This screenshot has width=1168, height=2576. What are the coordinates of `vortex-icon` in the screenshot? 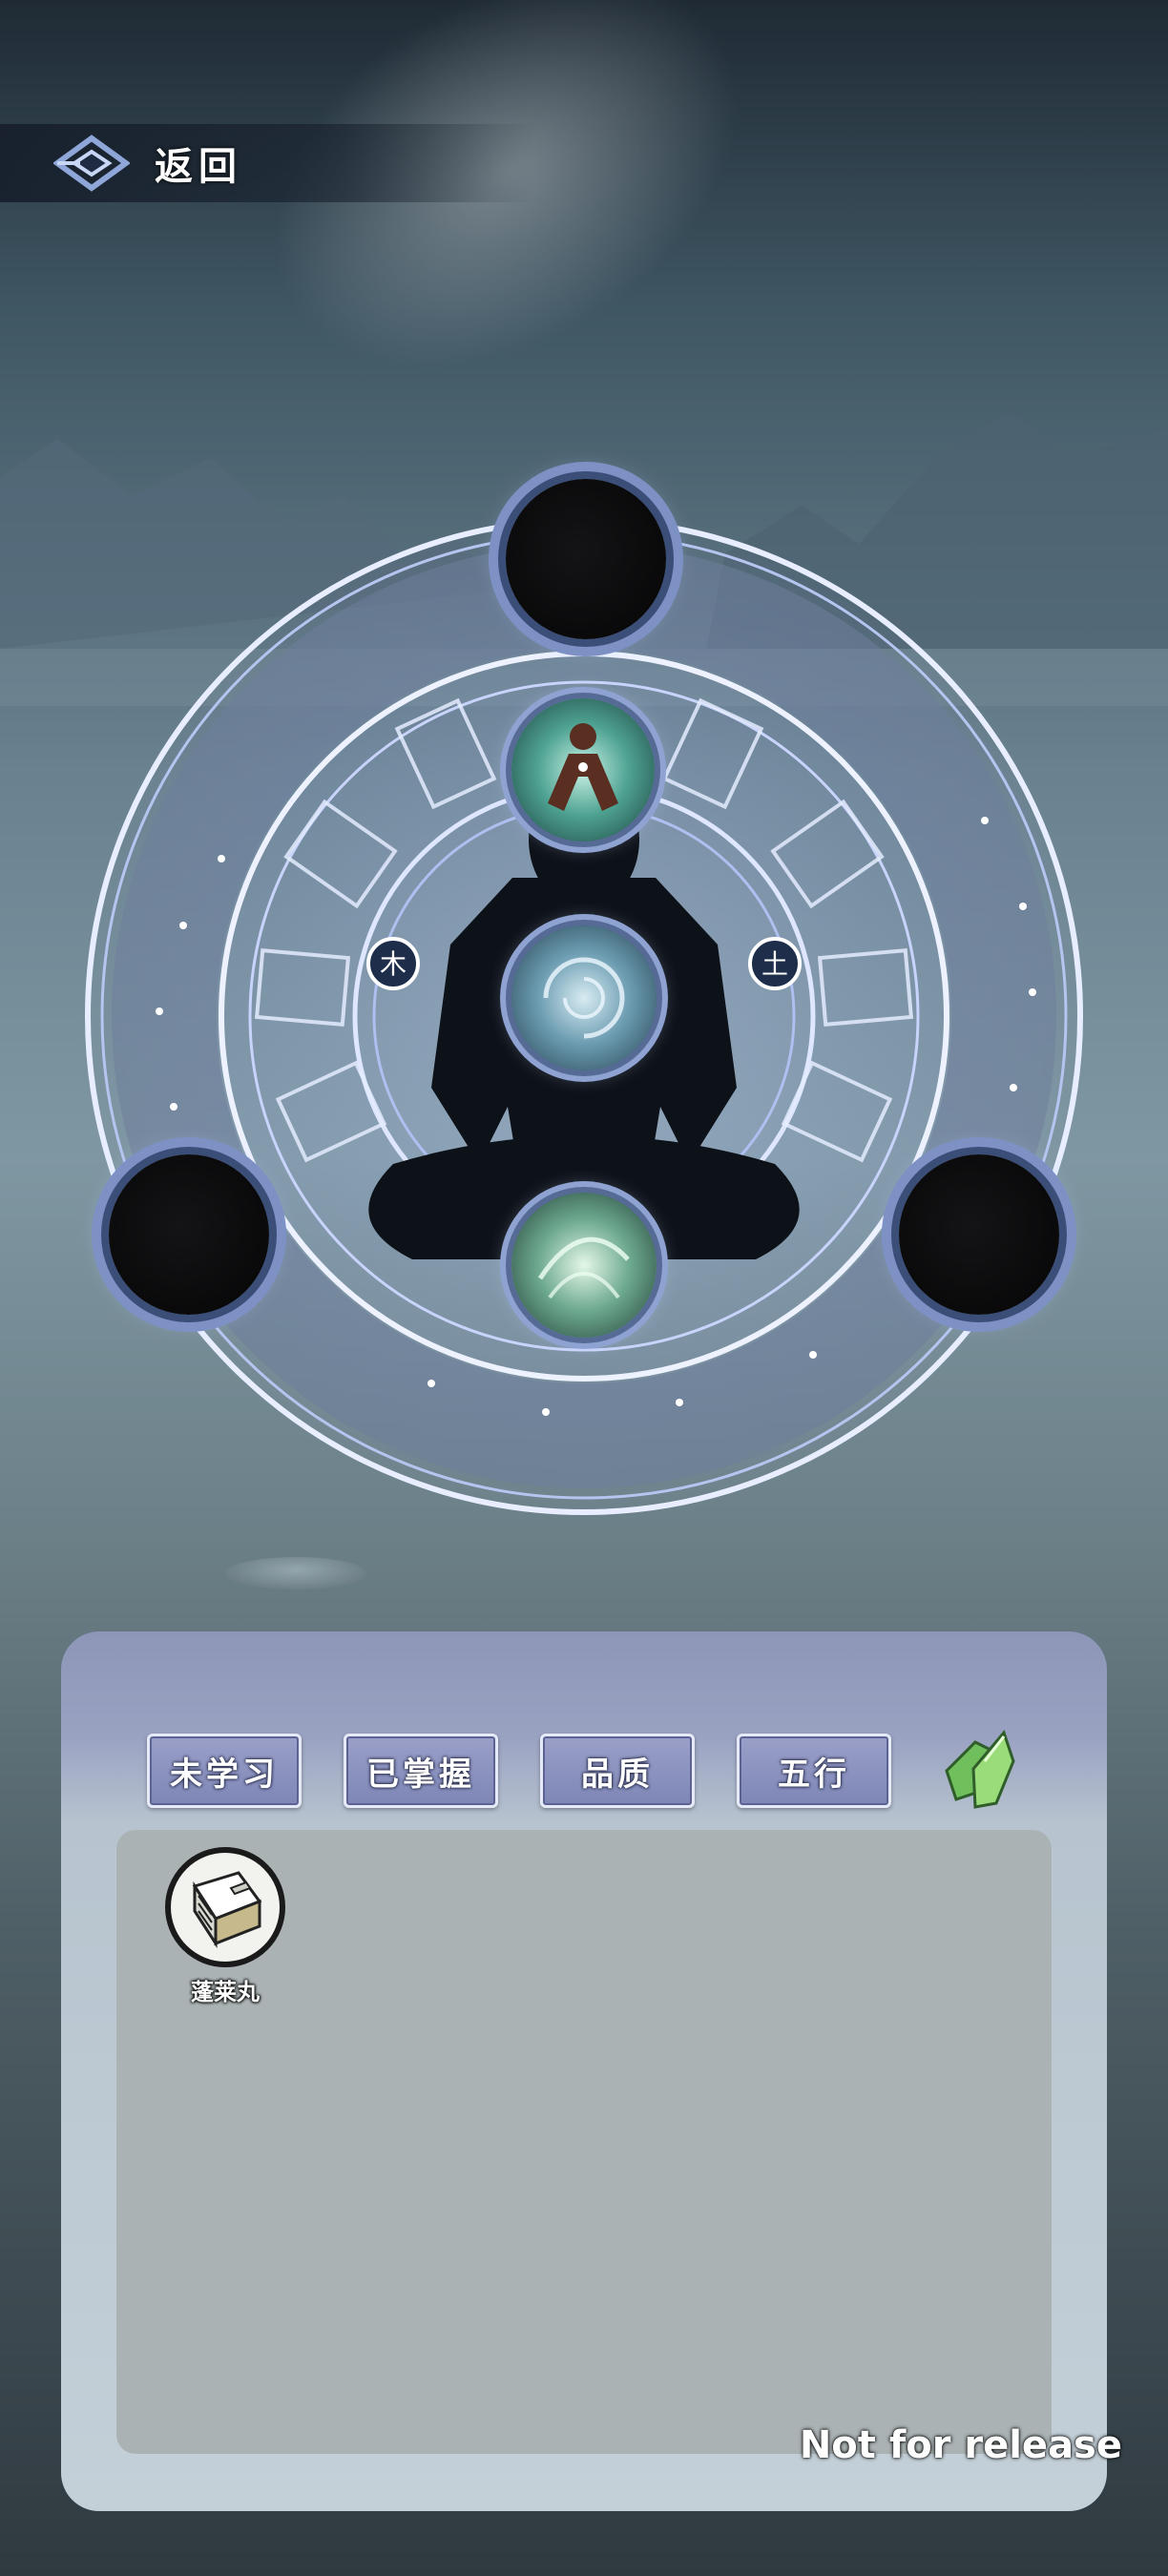 It's located at (583, 1267).